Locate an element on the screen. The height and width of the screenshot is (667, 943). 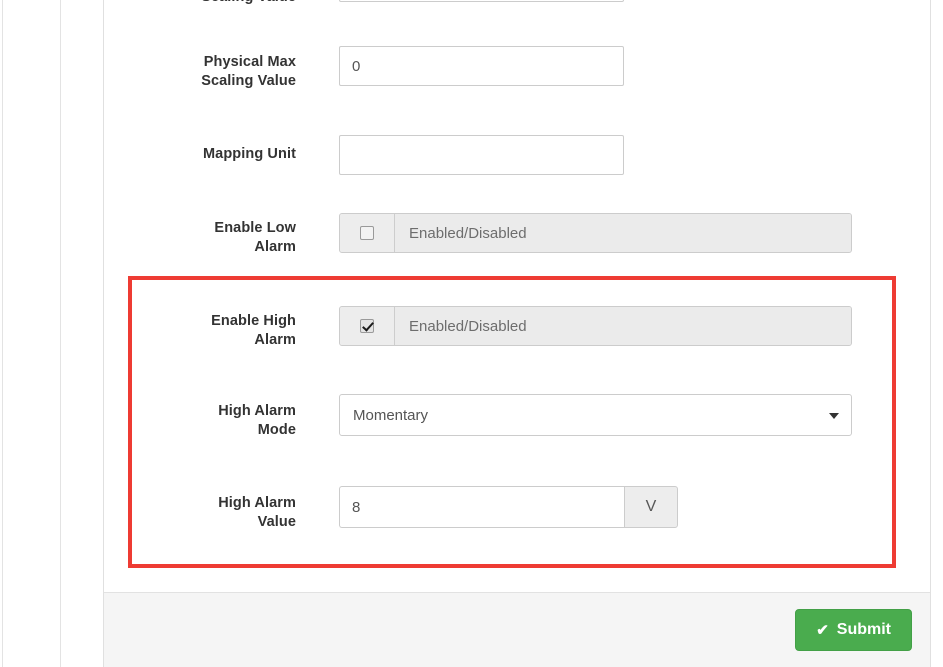
enable-low-alarm-checkbox-addon is located at coordinates (367, 233).